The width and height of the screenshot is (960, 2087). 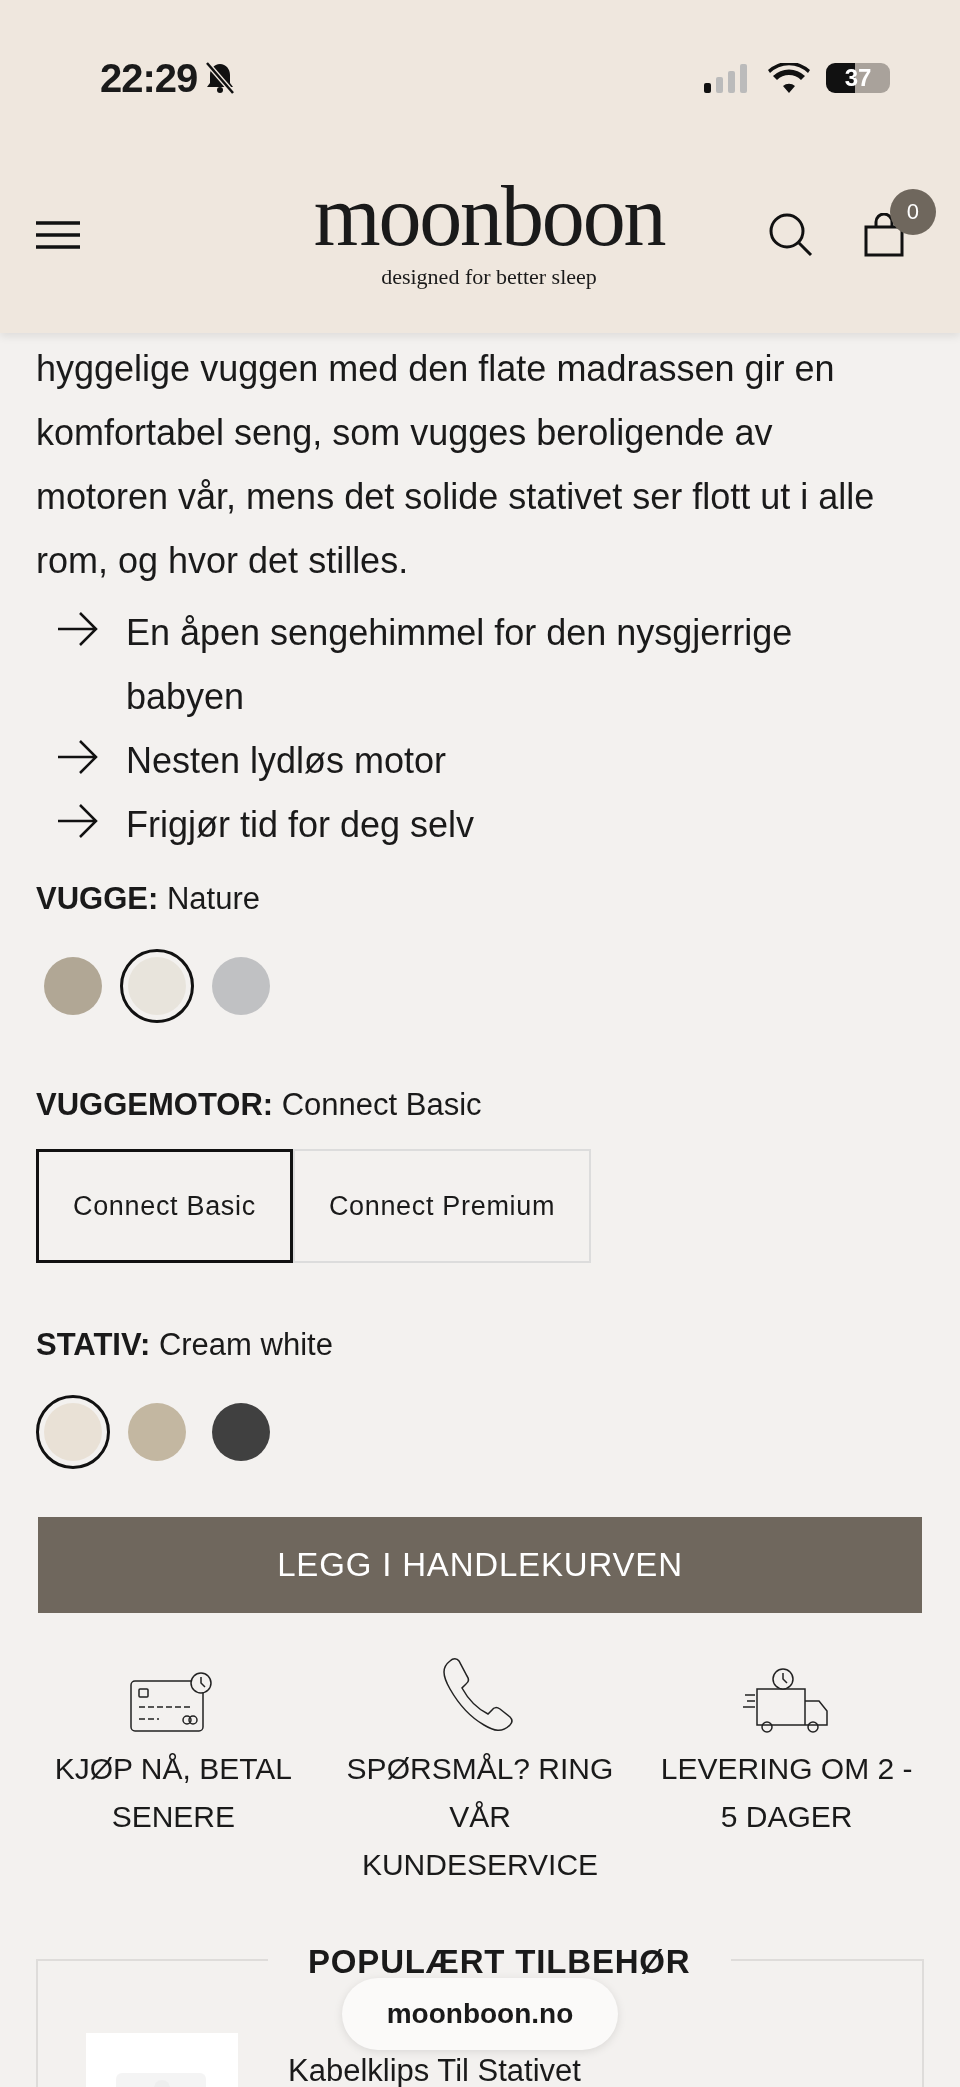 What do you see at coordinates (58, 234) in the screenshot?
I see `menu-icon` at bounding box center [58, 234].